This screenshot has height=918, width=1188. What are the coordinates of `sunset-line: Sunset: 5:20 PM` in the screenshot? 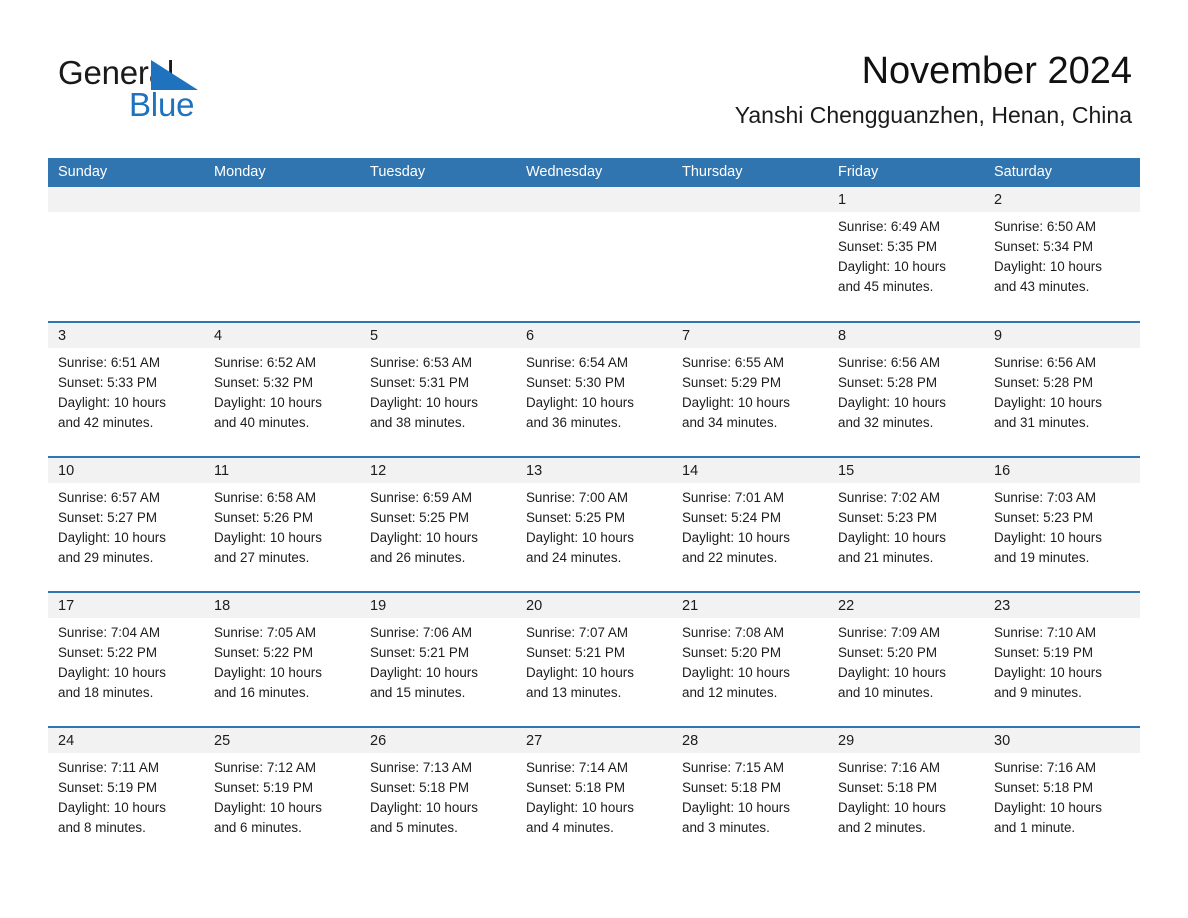 It's located at (731, 652).